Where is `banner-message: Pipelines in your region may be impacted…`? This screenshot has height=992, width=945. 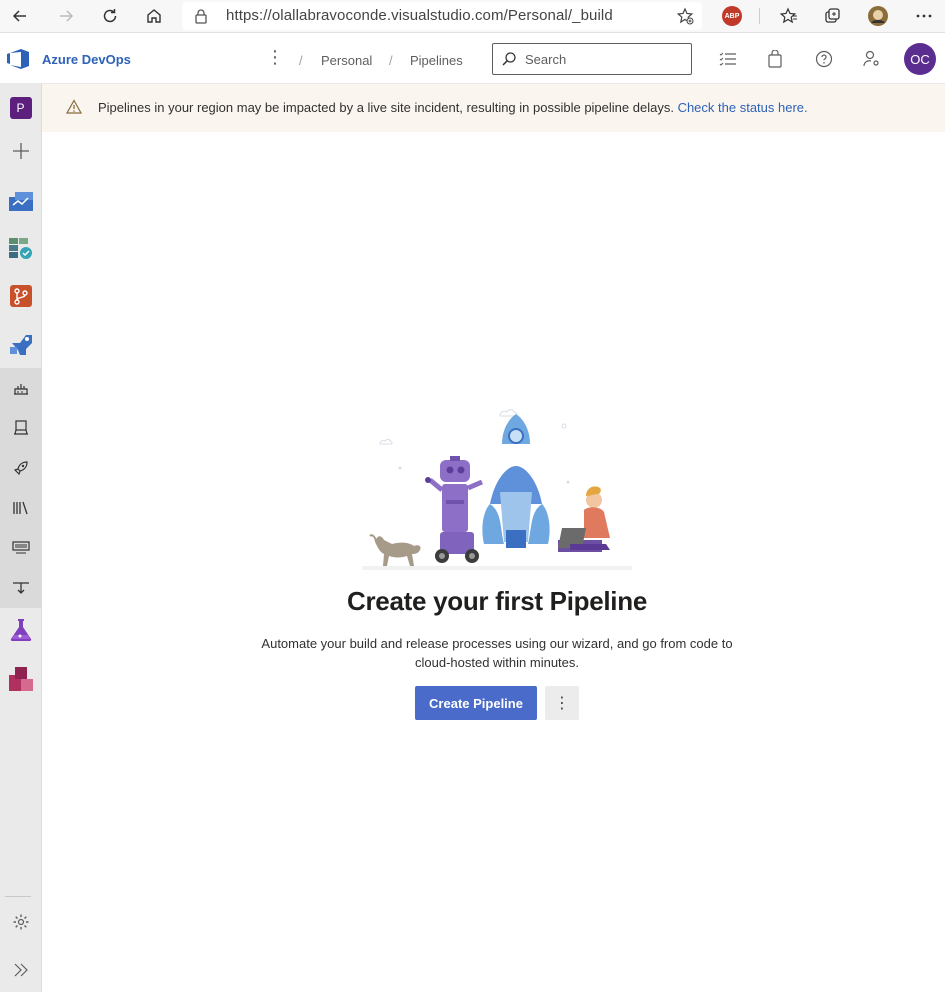 banner-message: Pipelines in your region may be impacted… is located at coordinates (453, 107).